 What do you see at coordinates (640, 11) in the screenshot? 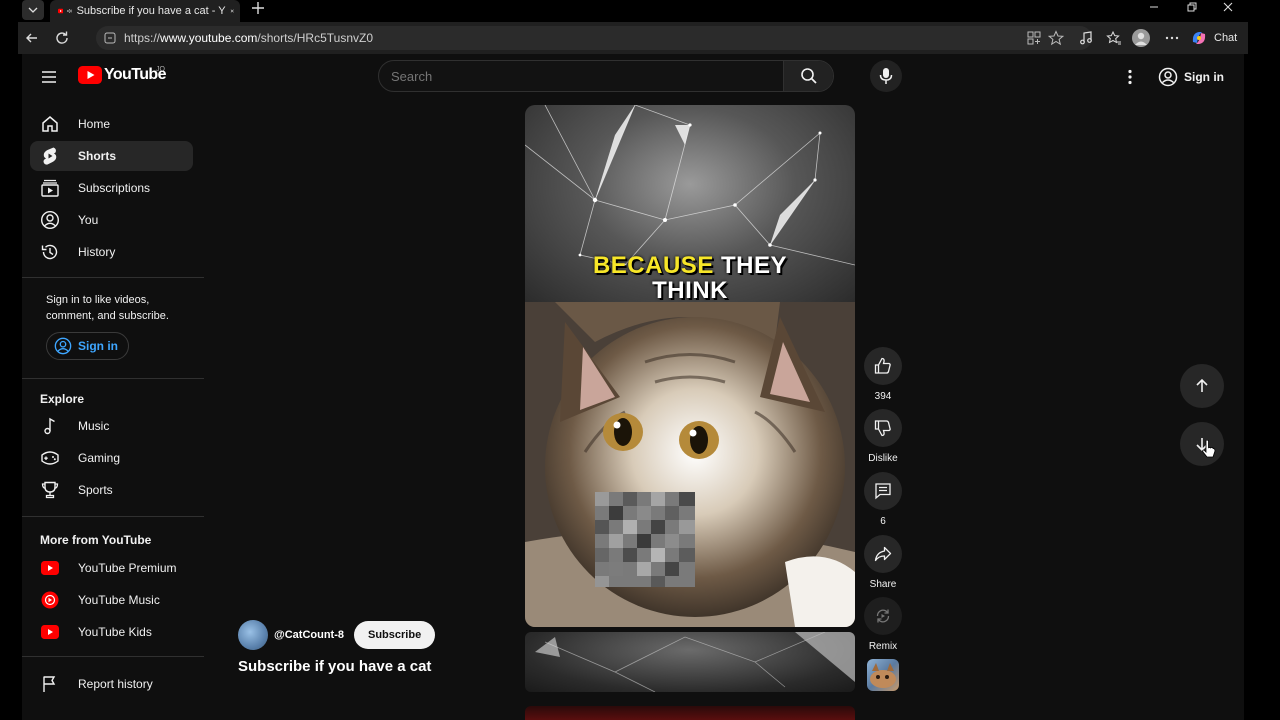
I see `browser-tab-bar: Subscribe if you have a cat - Y` at bounding box center [640, 11].